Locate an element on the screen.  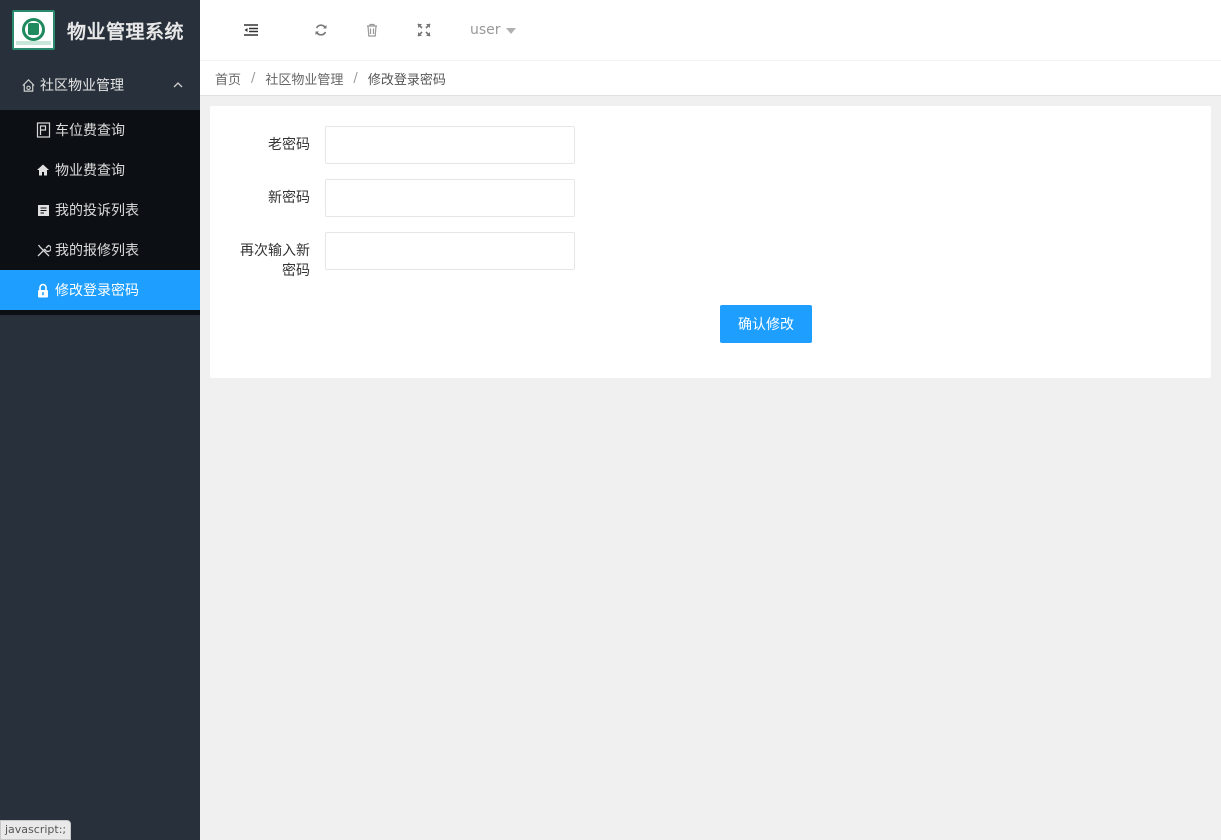
confirm-password-label: 再次输入新 密码 is located at coordinates (260, 261).